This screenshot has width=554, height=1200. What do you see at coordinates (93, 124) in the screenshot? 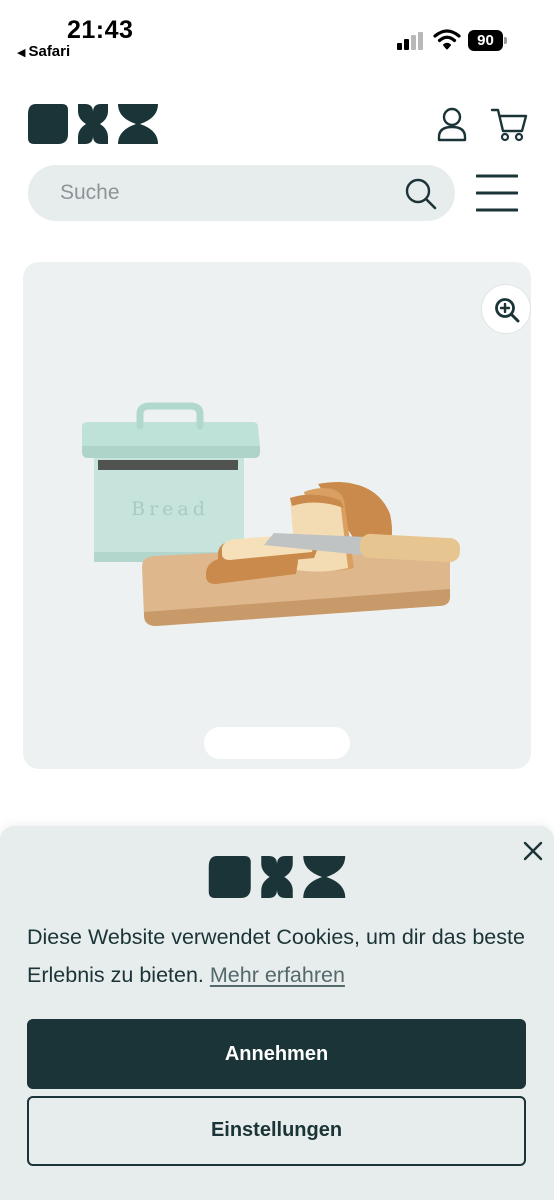
I see `brand-logo-icon` at bounding box center [93, 124].